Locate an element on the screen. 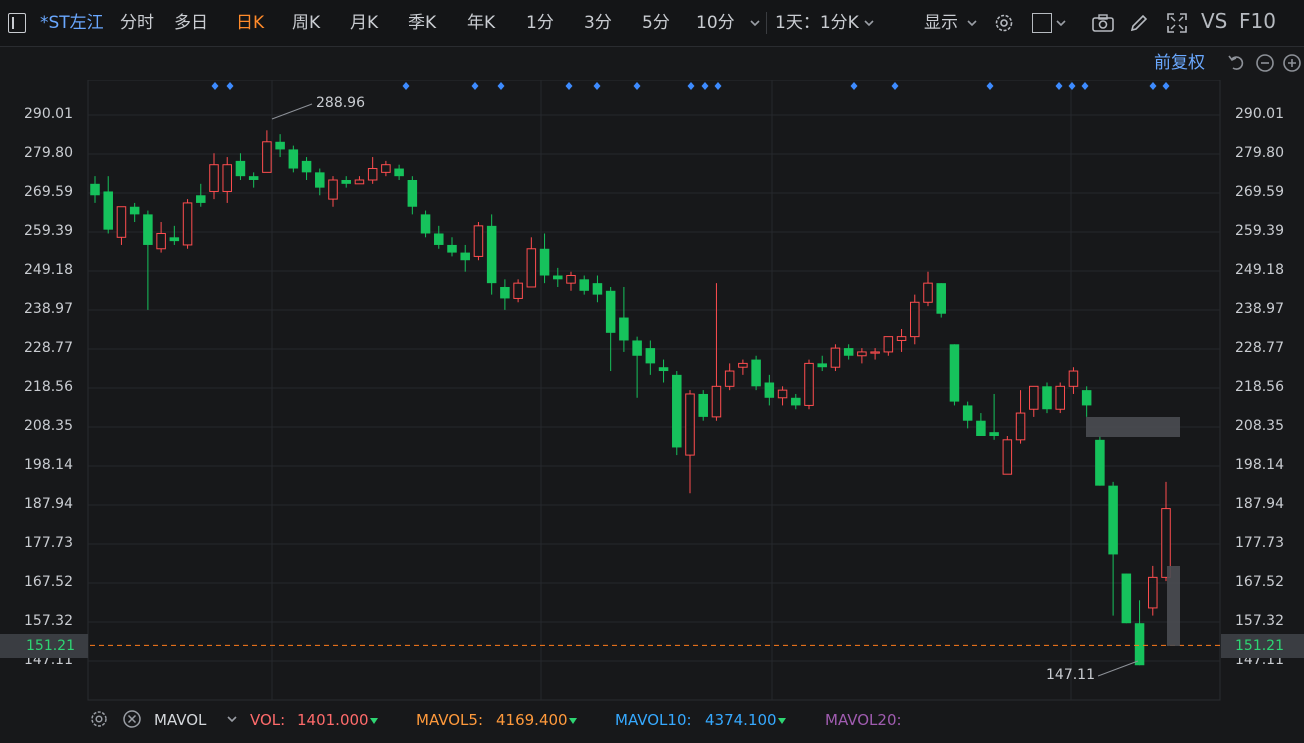 This screenshot has width=1304, height=743. indicator-select: MAVOL is located at coordinates (180, 720).